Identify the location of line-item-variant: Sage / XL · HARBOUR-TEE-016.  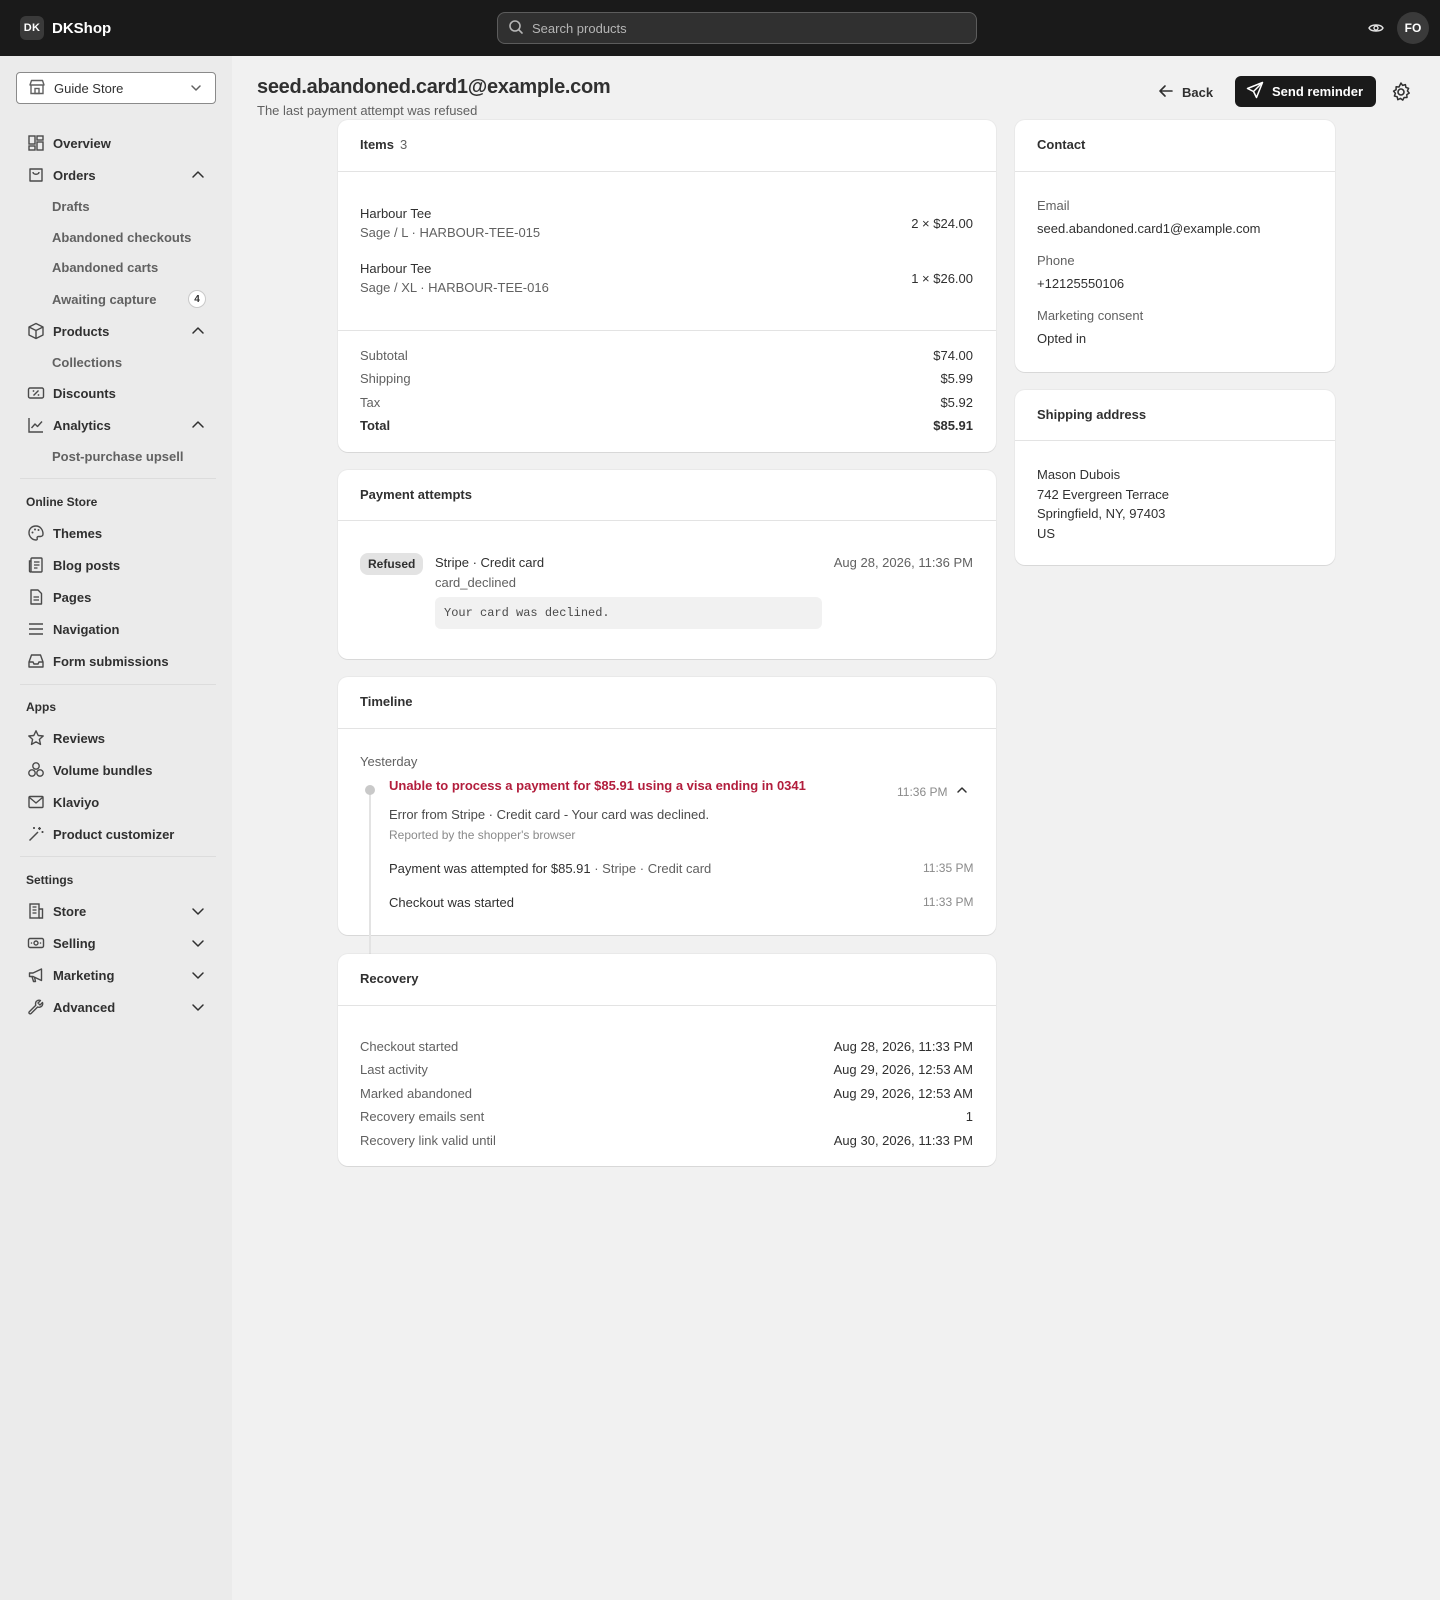
(454, 287).